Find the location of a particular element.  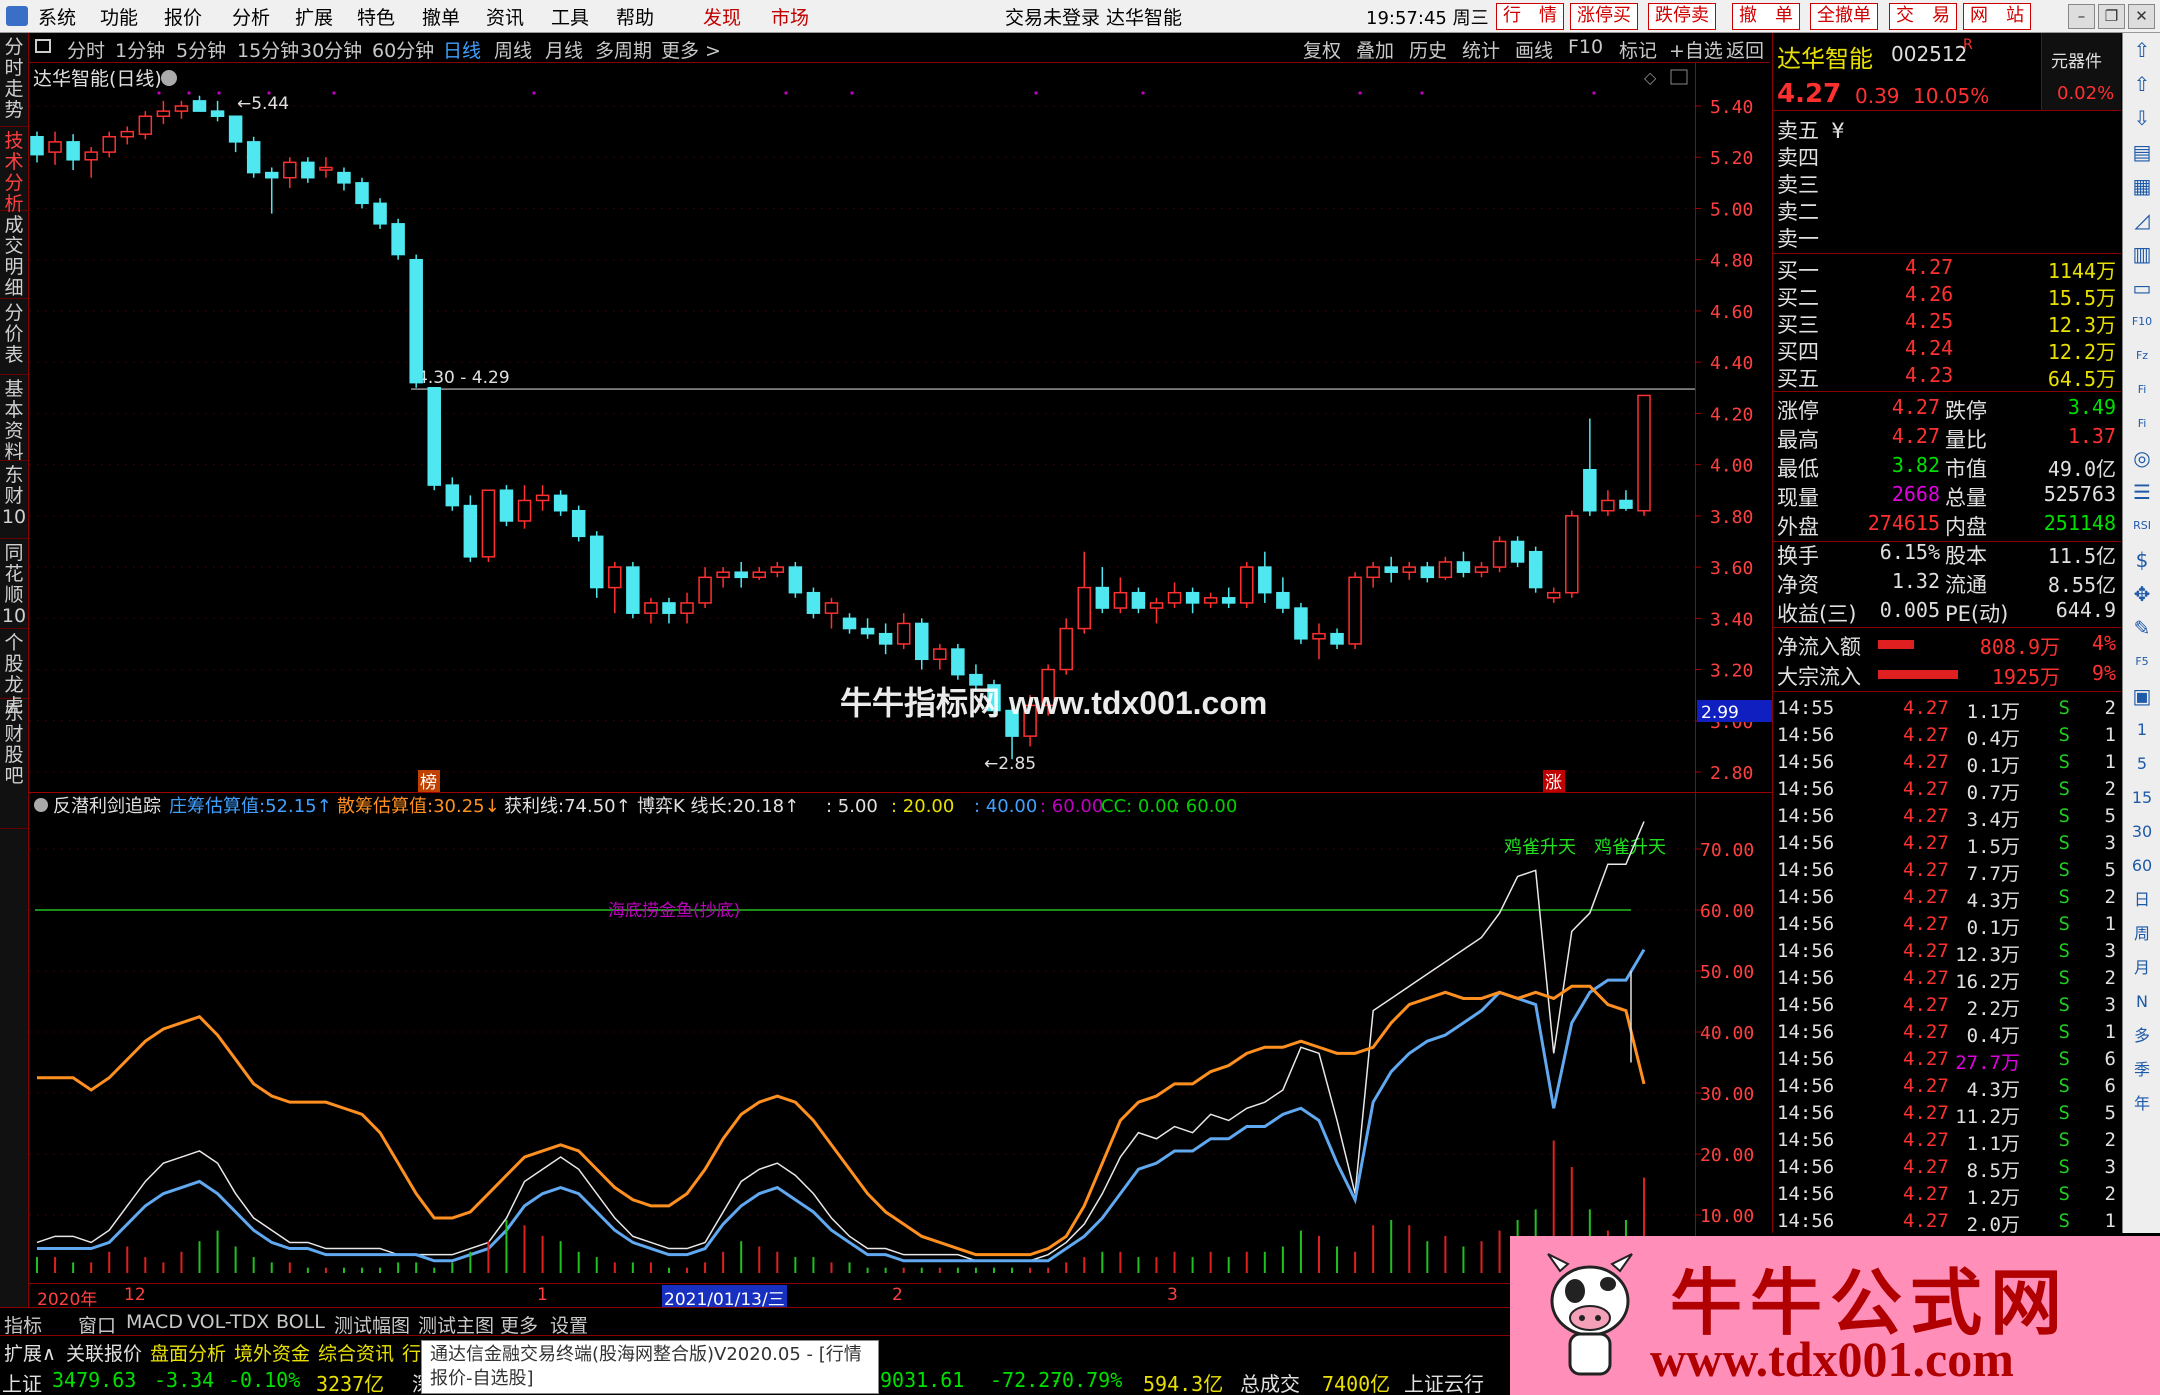

line-icon: ◿ is located at coordinates (2142, 220).